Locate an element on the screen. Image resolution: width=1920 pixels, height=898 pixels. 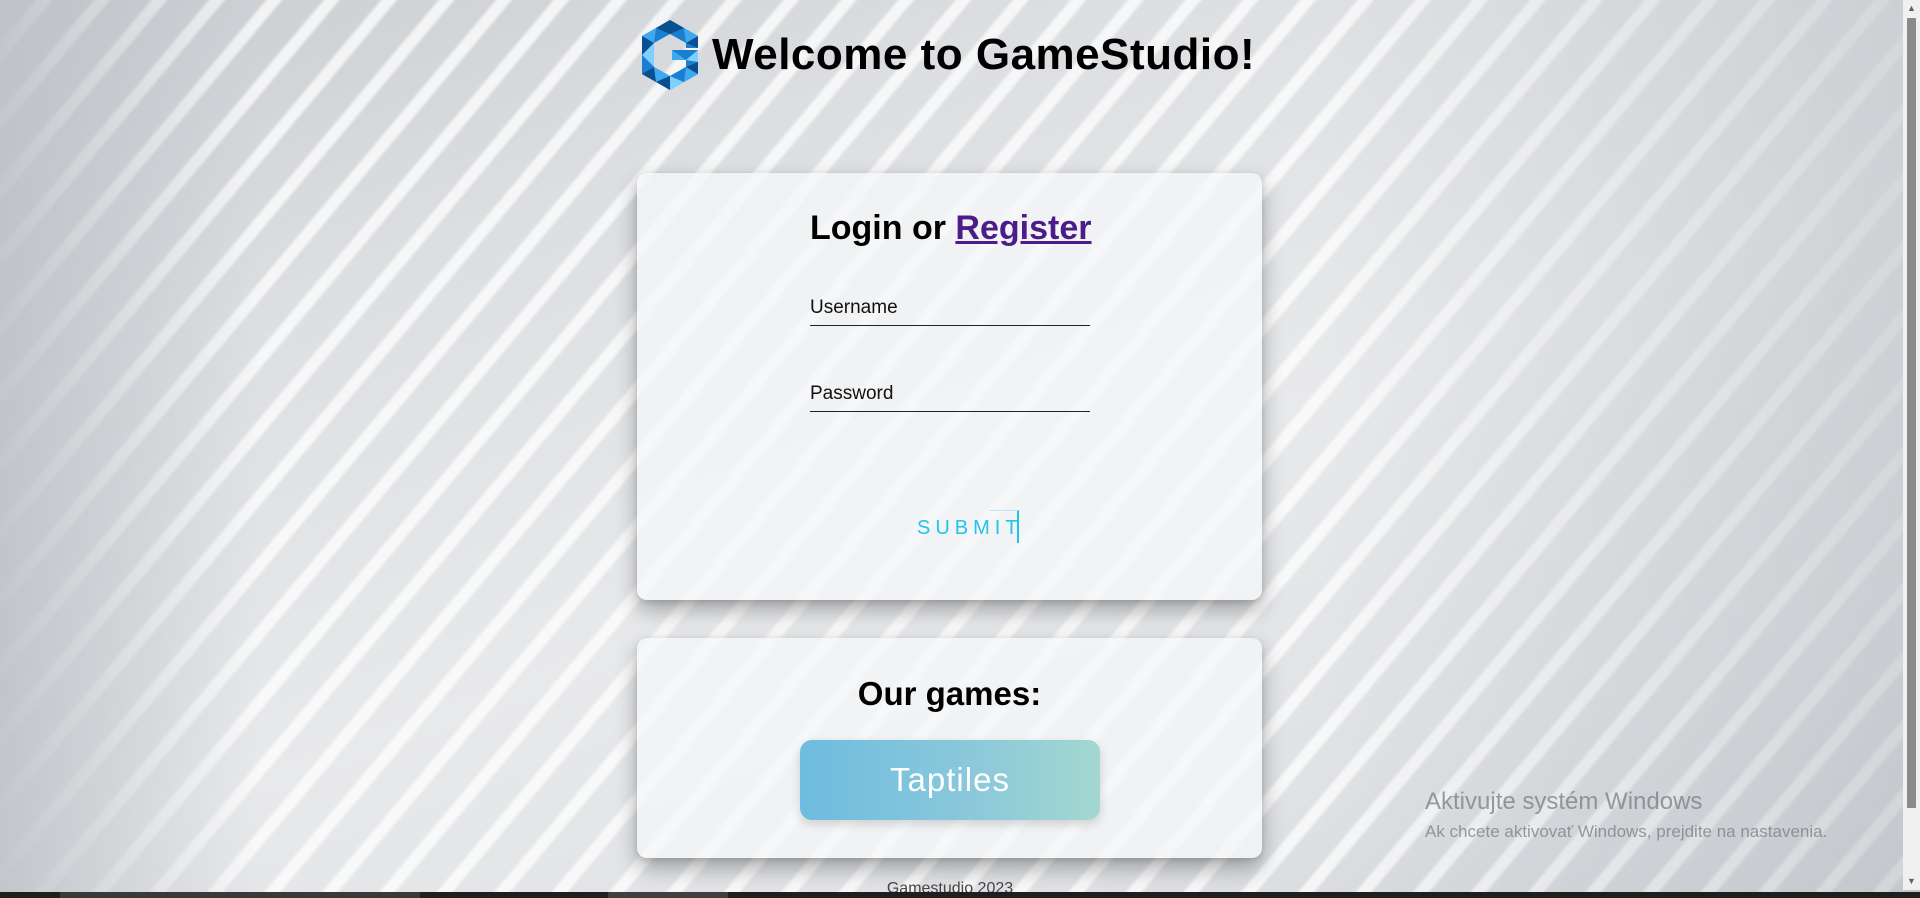
password-field-wrapper is located at coordinates (950, 397).